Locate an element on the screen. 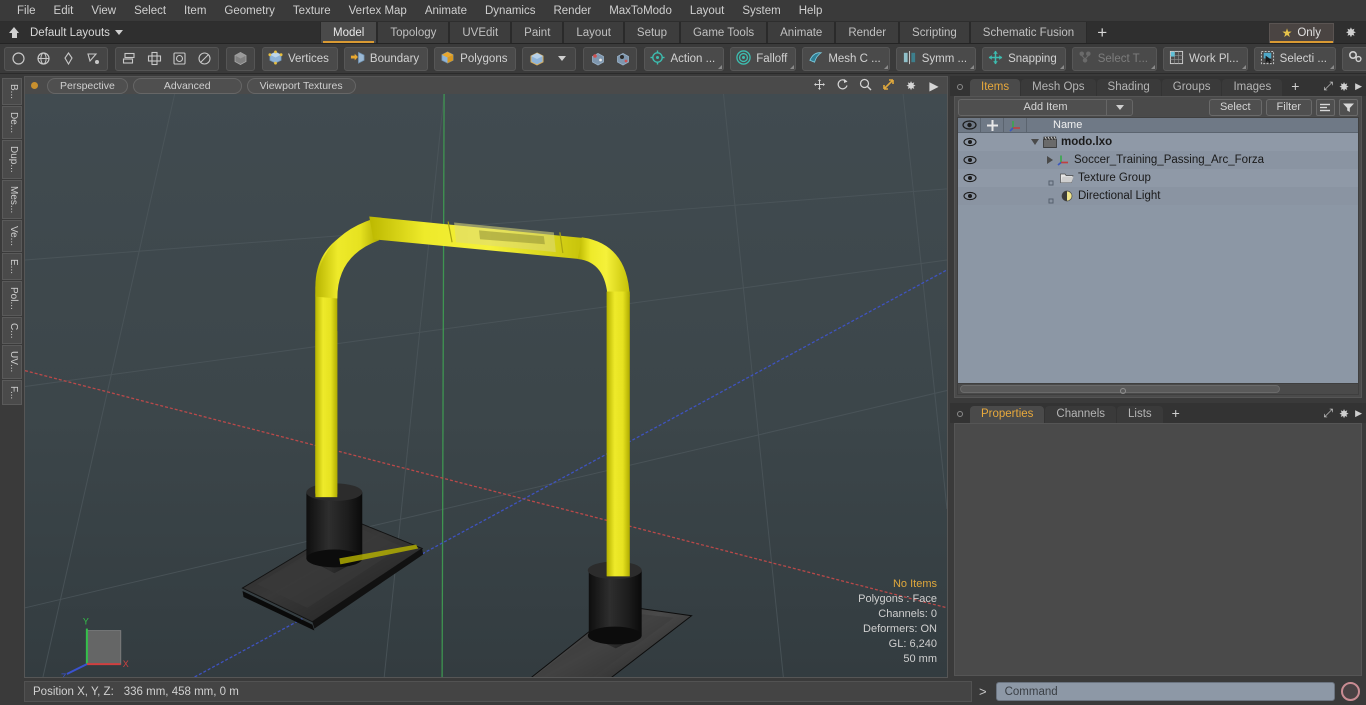 This screenshot has height=705, width=1366. selection-mode-vertices: Vertices is located at coordinates (300, 58).